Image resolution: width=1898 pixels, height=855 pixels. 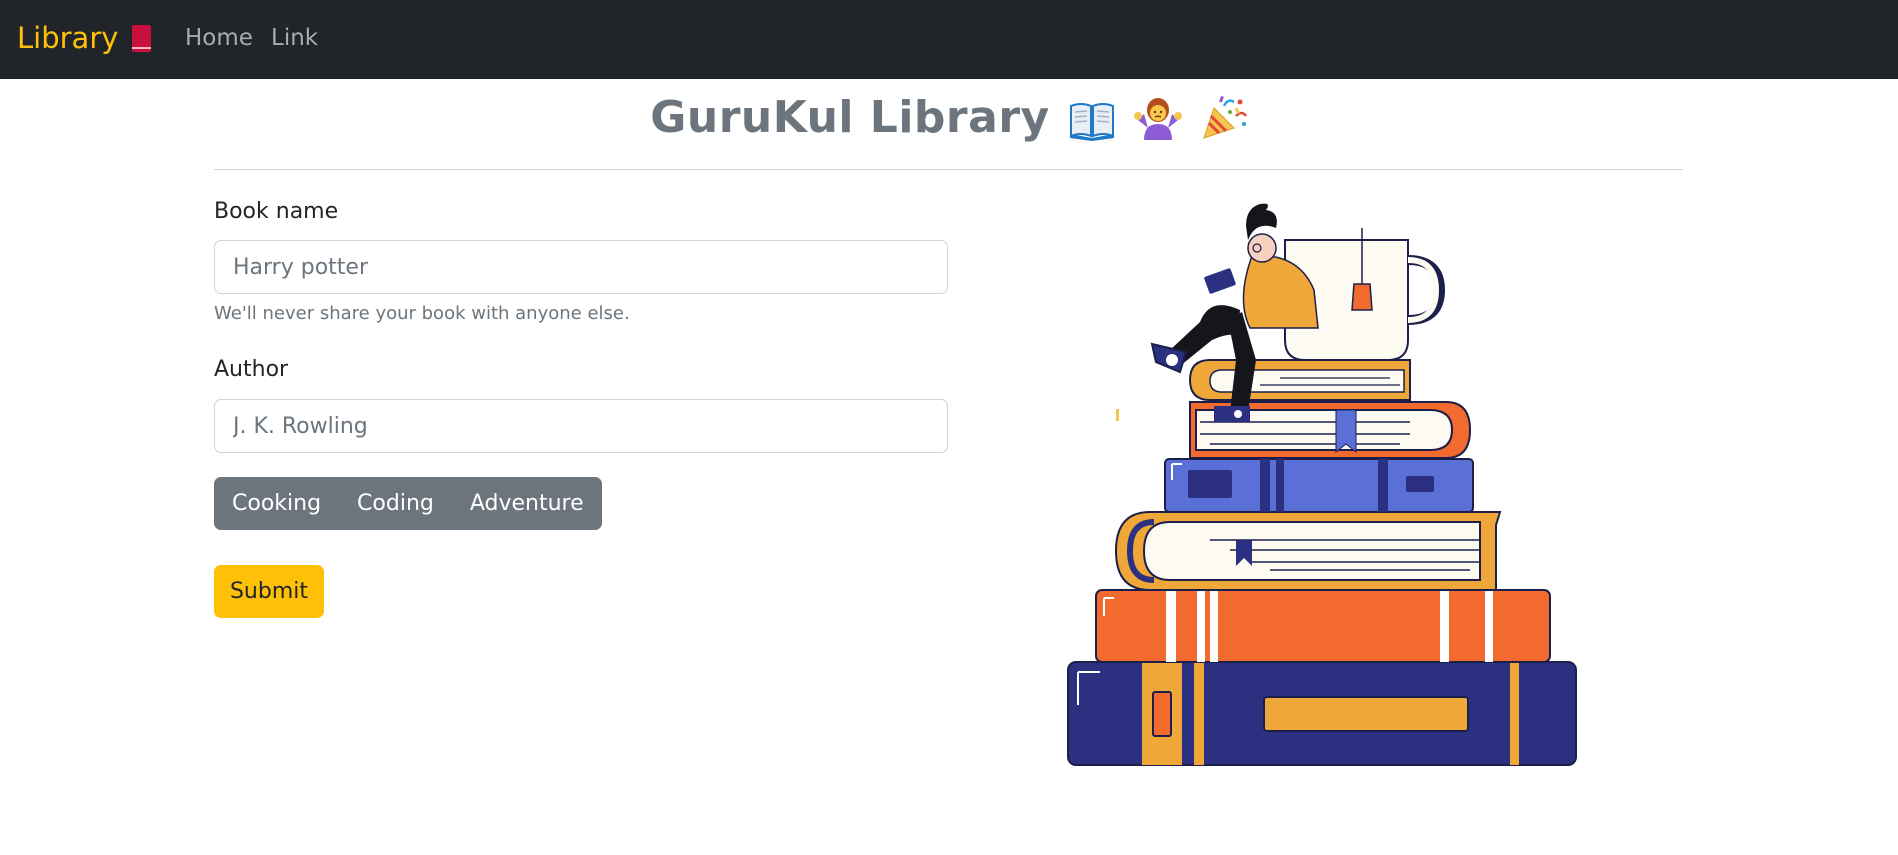 What do you see at coordinates (1157, 118) in the screenshot?
I see `woman-shrugging-icon` at bounding box center [1157, 118].